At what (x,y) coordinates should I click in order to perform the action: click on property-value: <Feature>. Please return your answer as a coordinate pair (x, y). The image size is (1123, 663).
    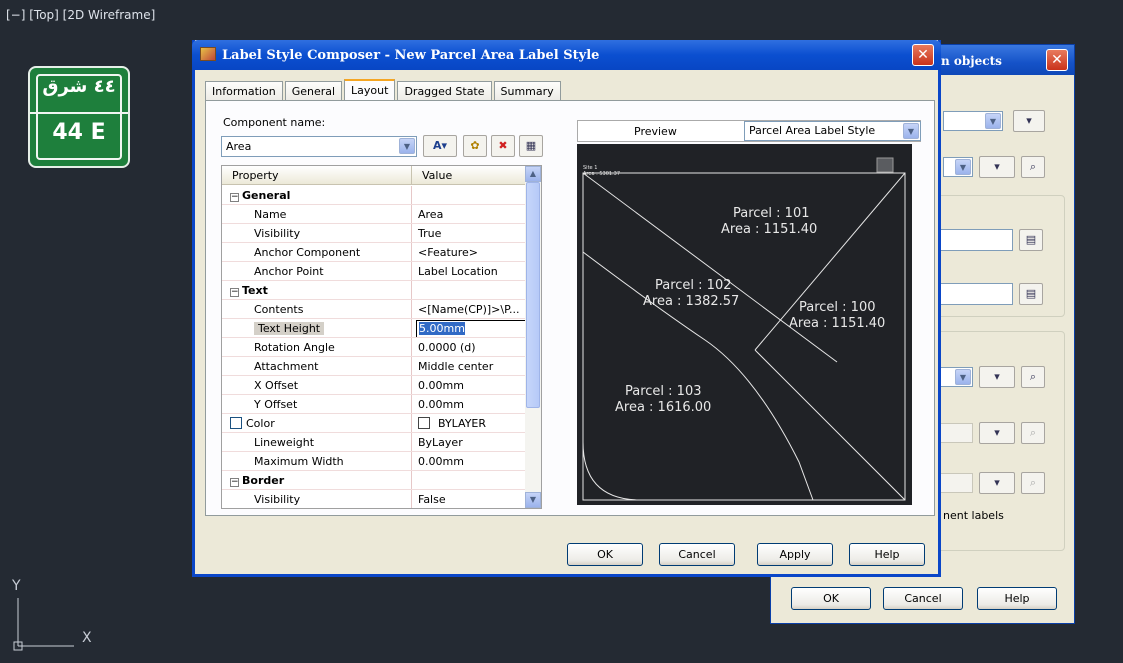
    Looking at the image, I should click on (469, 252).